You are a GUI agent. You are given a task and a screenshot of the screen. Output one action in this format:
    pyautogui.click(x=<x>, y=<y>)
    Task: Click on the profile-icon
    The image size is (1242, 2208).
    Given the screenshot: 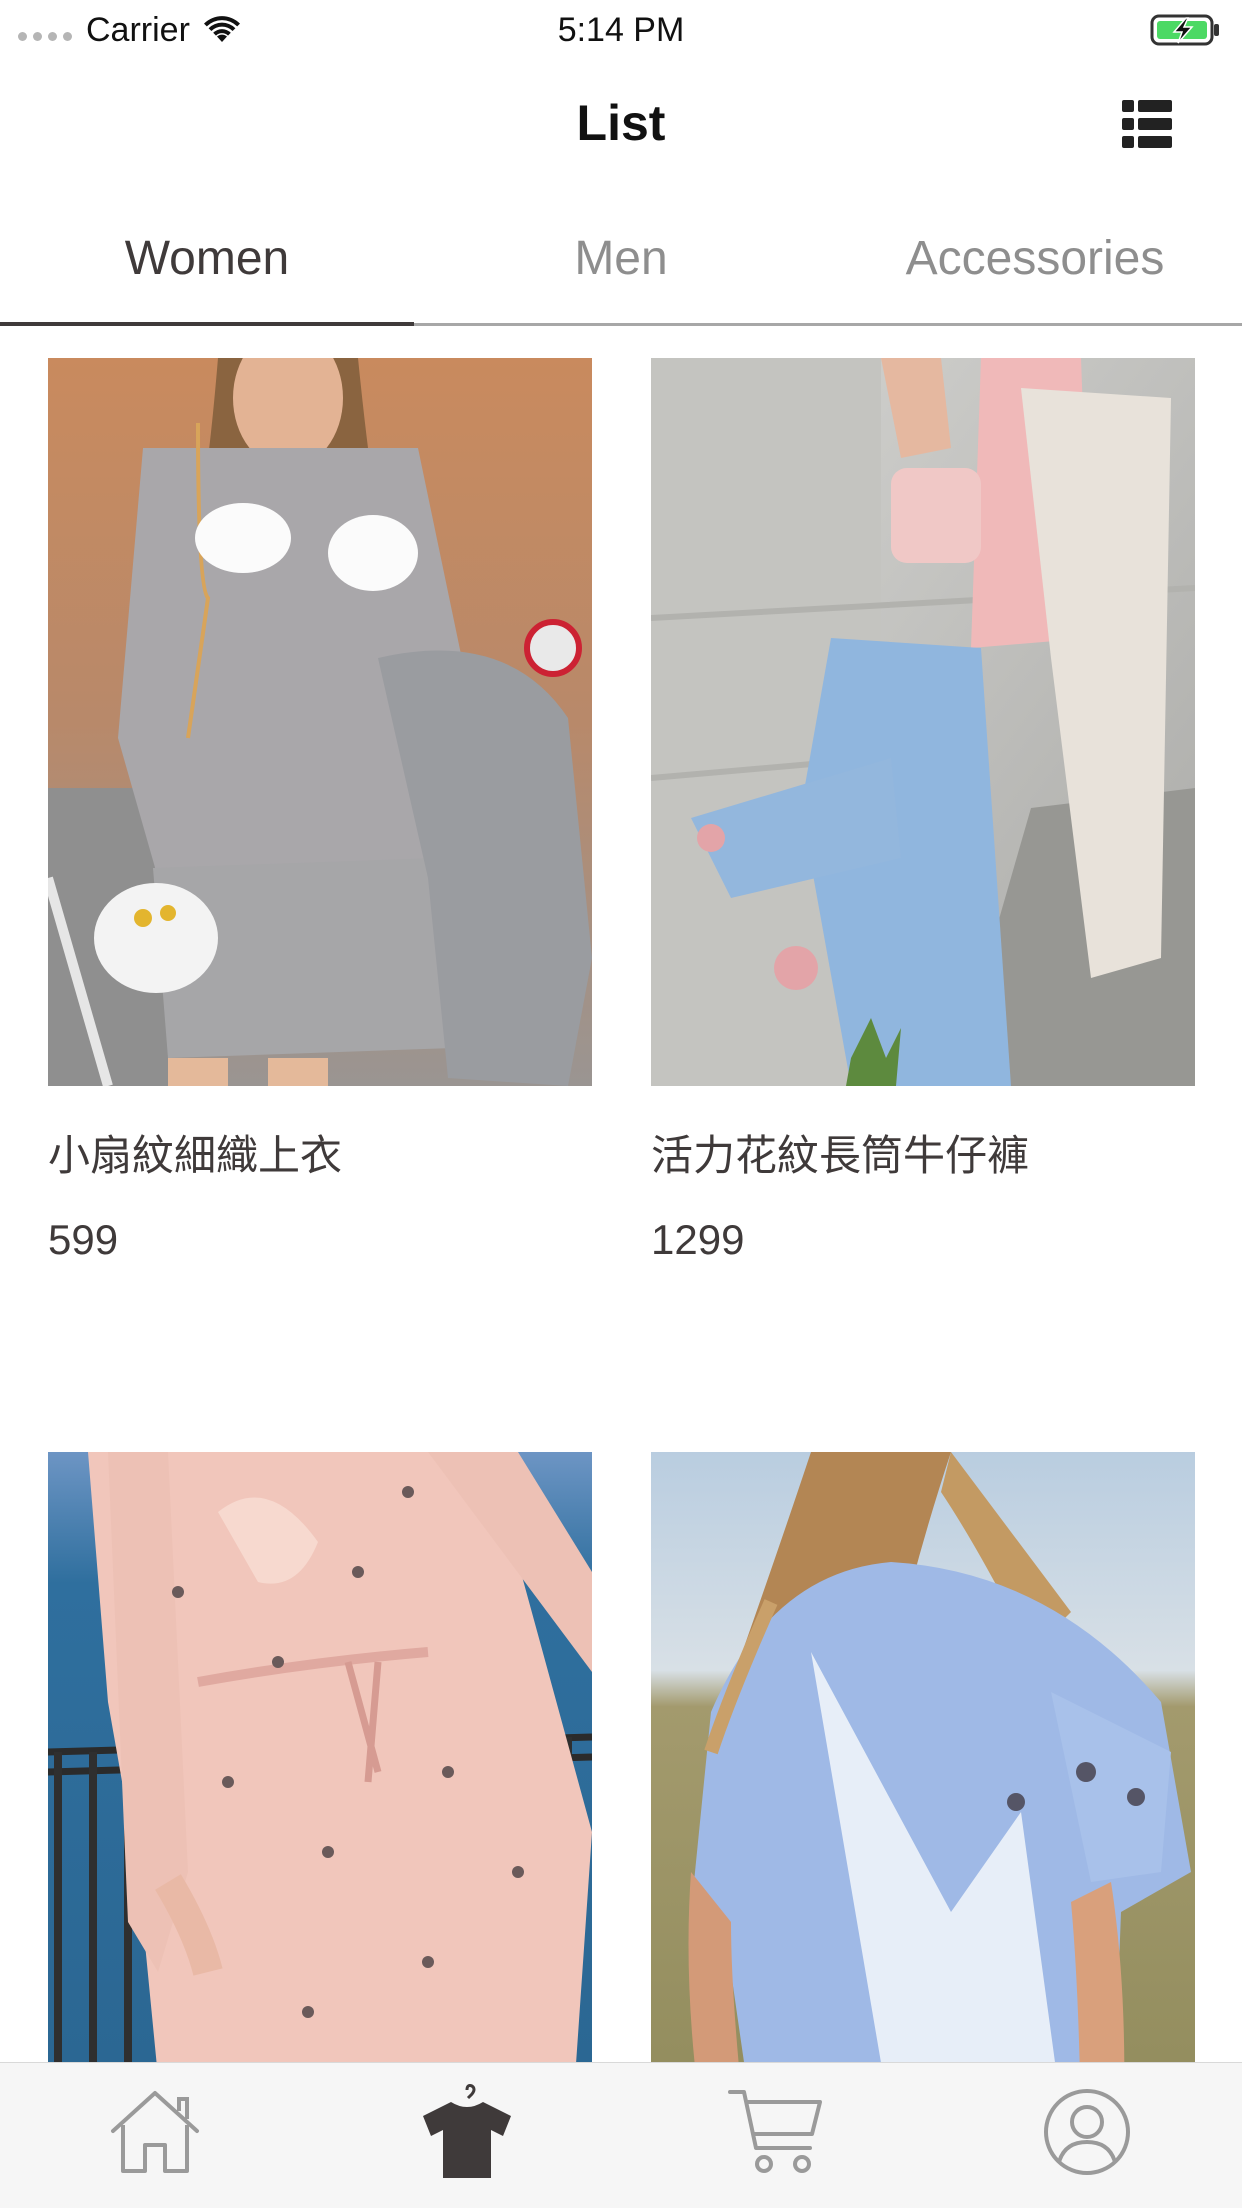 What is the action you would take?
    pyautogui.click(x=1087, y=2132)
    